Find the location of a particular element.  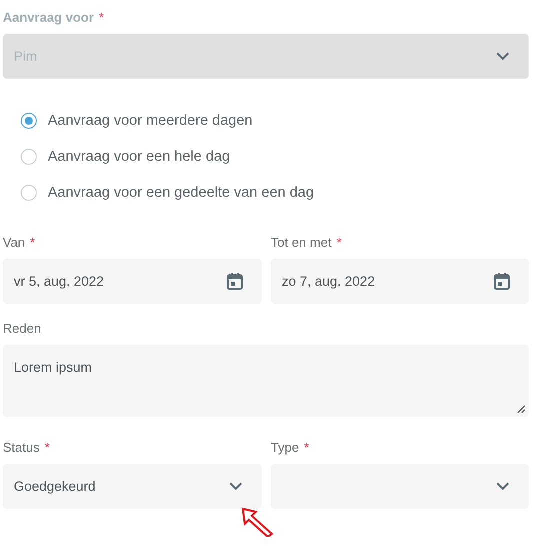

resize-handle-icon is located at coordinates (521, 409).